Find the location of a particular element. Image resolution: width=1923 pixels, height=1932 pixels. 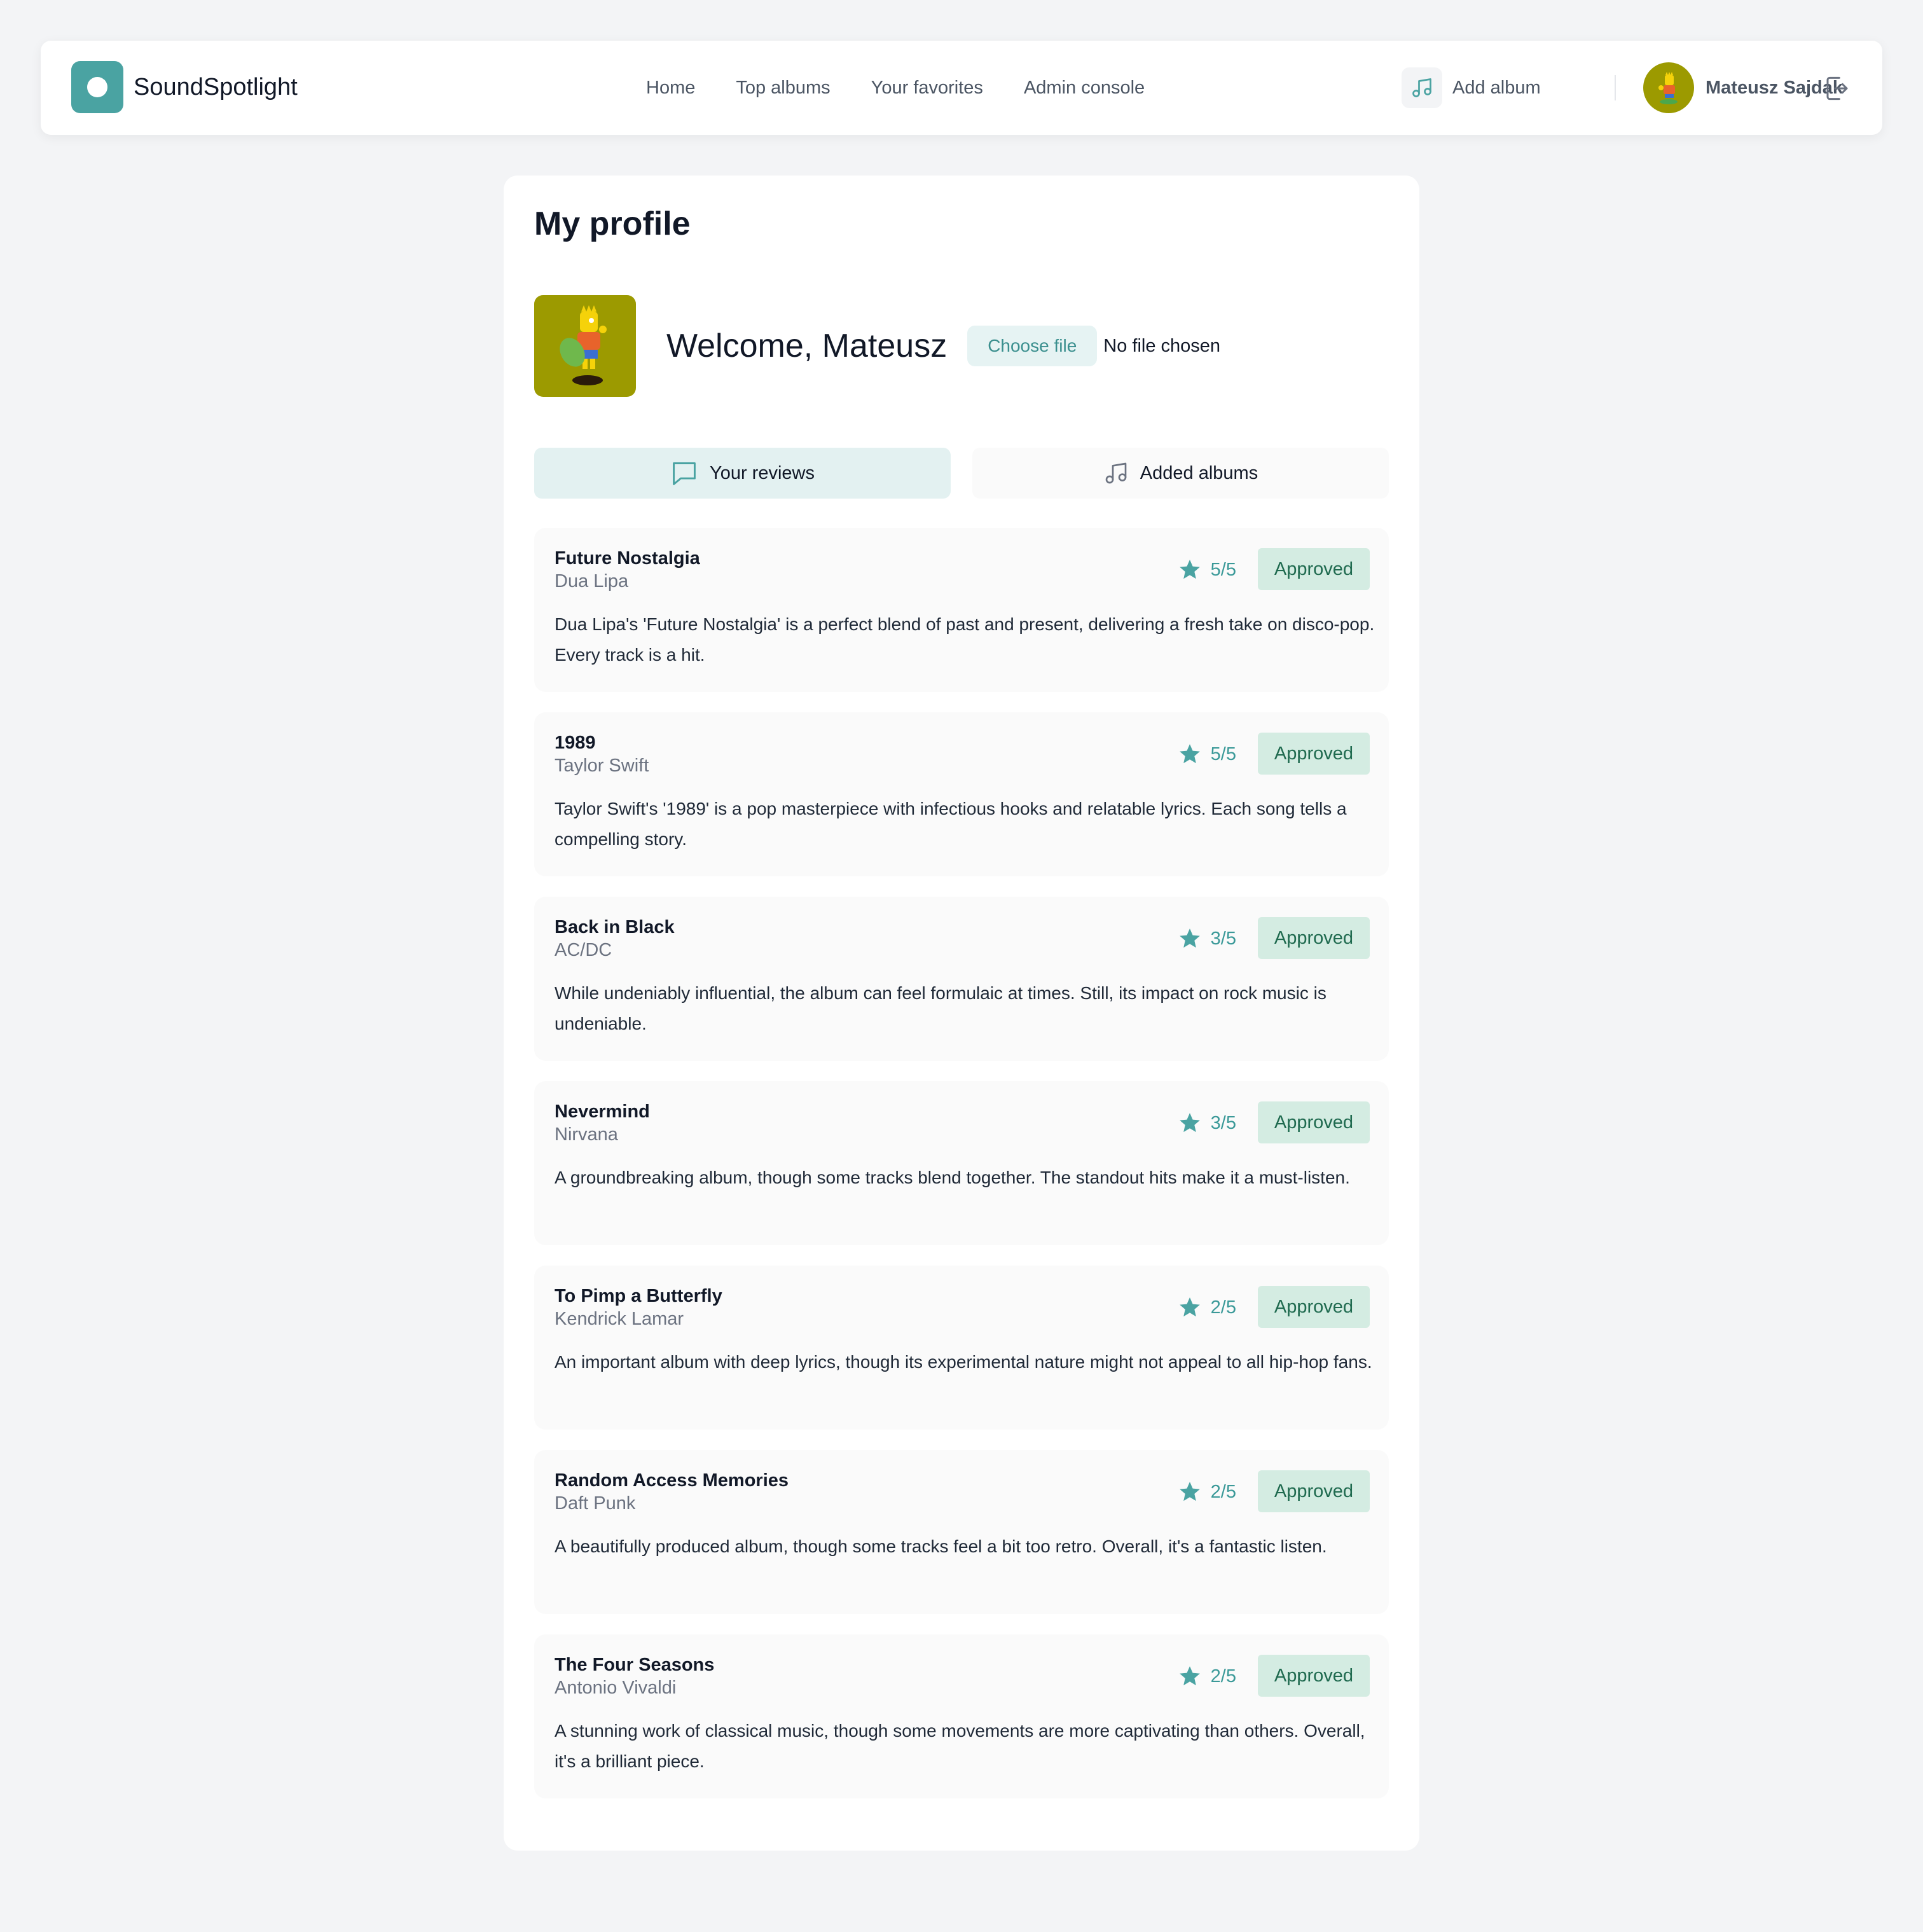

review-album-title: Random Access Memories is located at coordinates (672, 1481).